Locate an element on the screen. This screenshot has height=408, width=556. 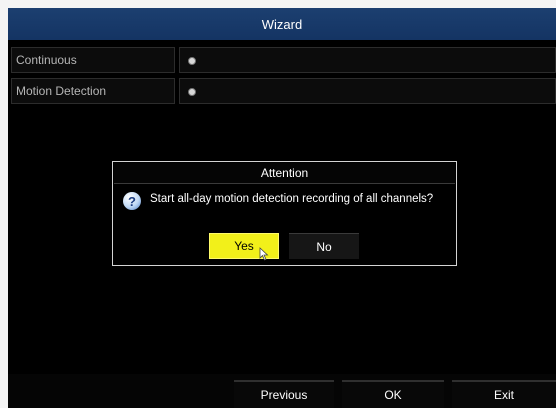
option-row-motion-detection: Motion Detection is located at coordinates (283, 91).